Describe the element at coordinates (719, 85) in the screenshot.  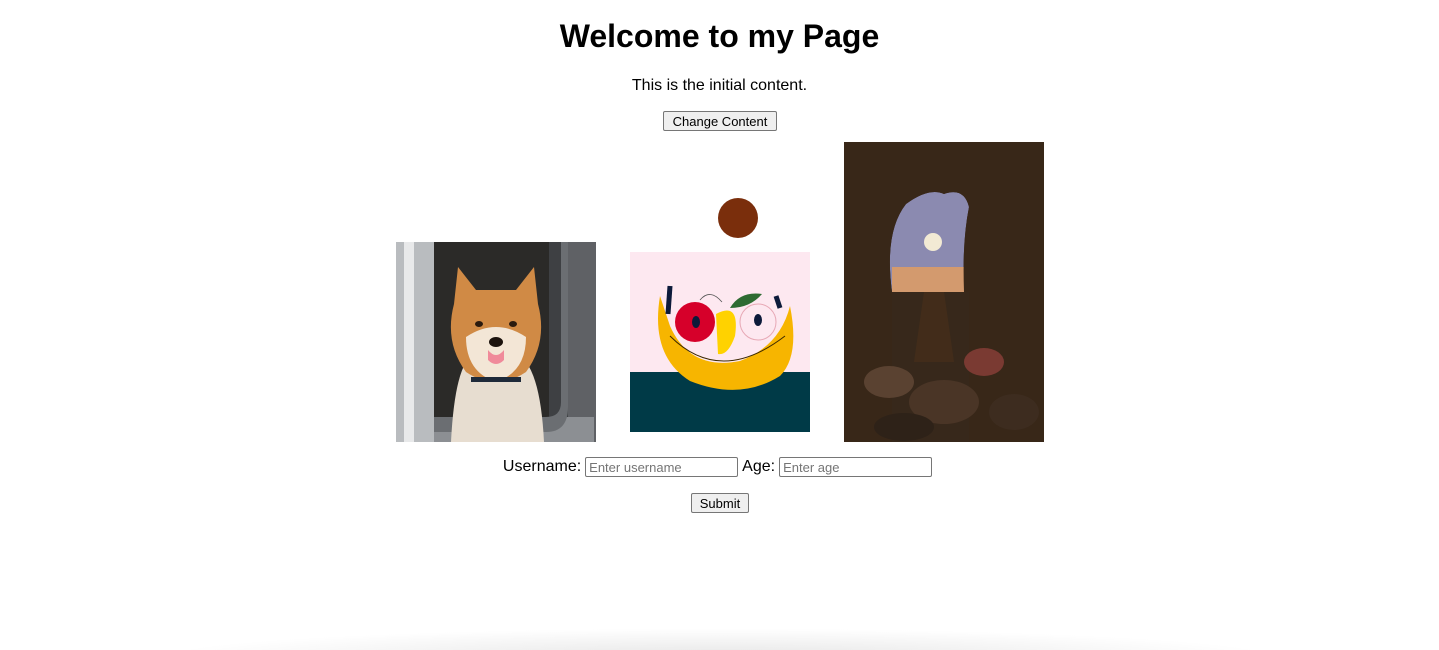
I see `content-text: This is the initial content.` at that location.